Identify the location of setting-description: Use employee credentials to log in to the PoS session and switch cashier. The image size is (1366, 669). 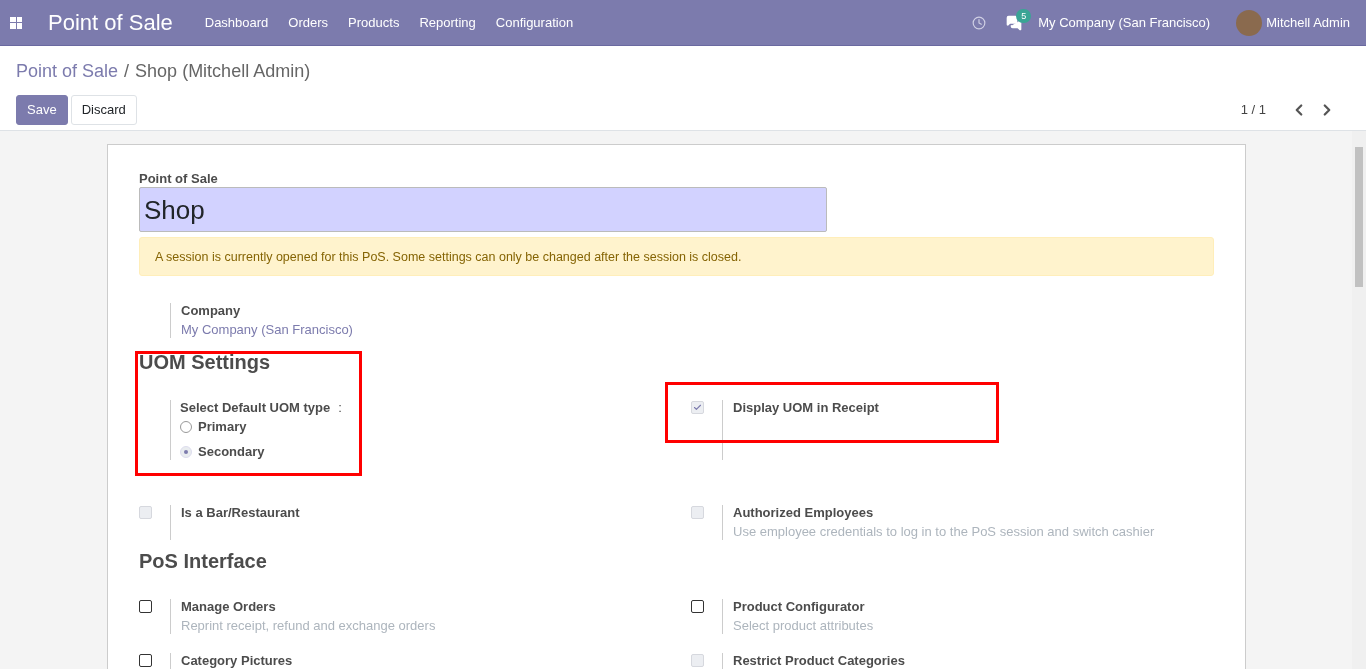
(944, 532).